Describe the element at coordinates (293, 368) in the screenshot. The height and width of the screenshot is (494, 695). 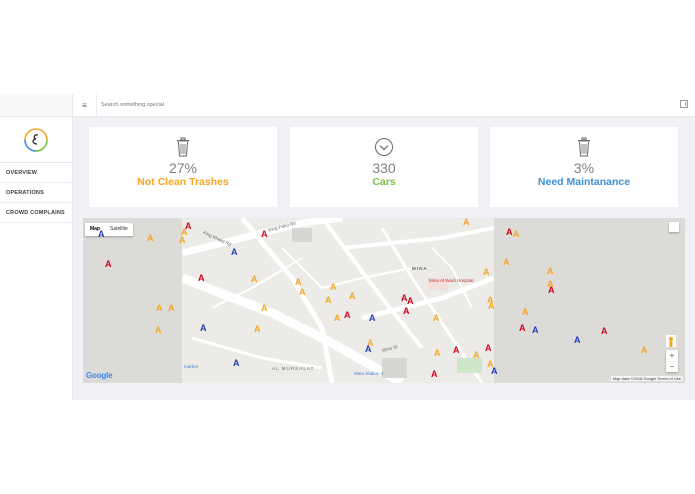
I see `map-label-mursalat: AL MURSALAT` at that location.